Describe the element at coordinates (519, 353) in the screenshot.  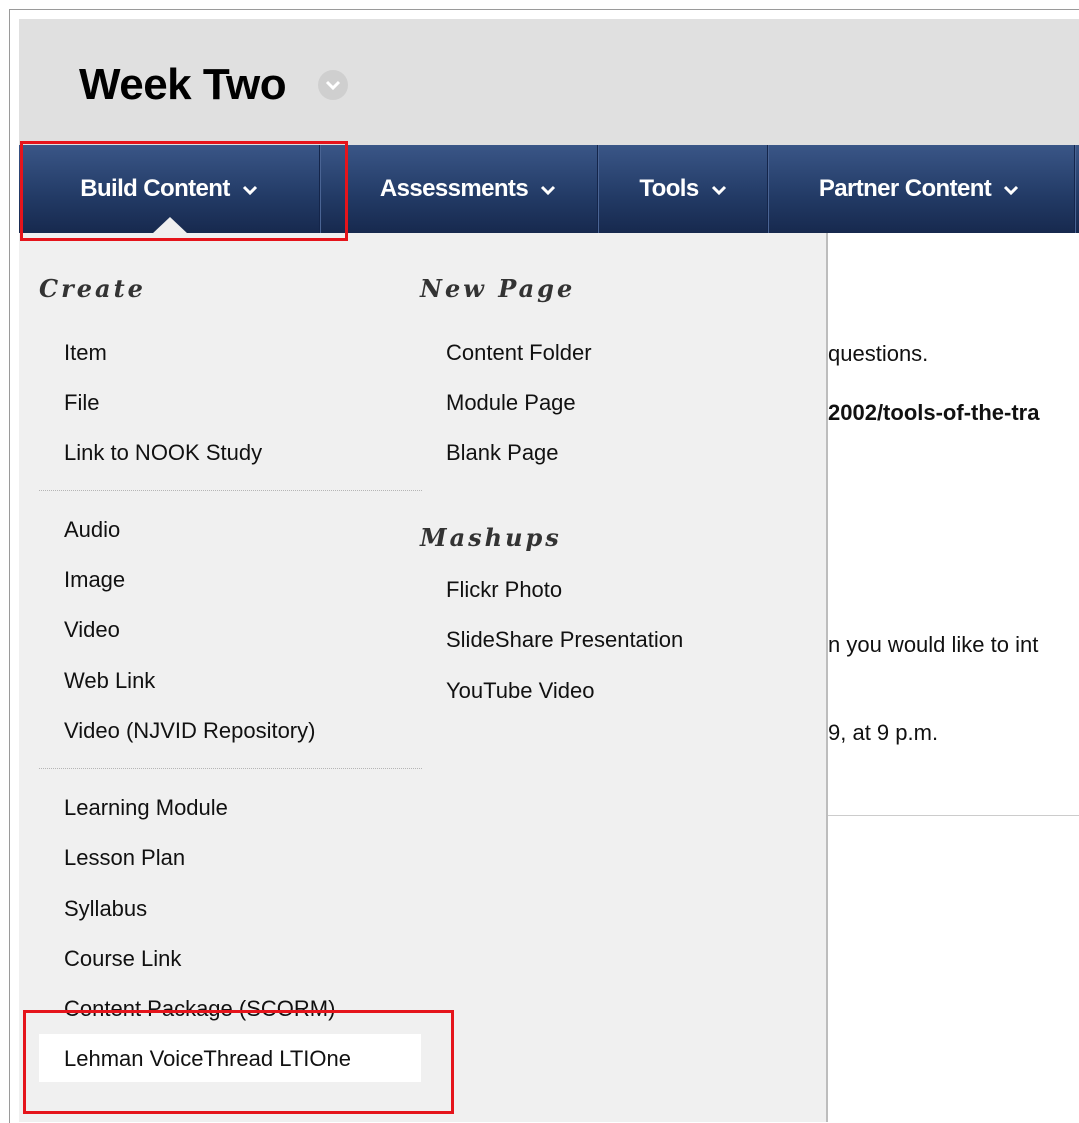
I see `menu-item-content-folder: Content Folder` at that location.